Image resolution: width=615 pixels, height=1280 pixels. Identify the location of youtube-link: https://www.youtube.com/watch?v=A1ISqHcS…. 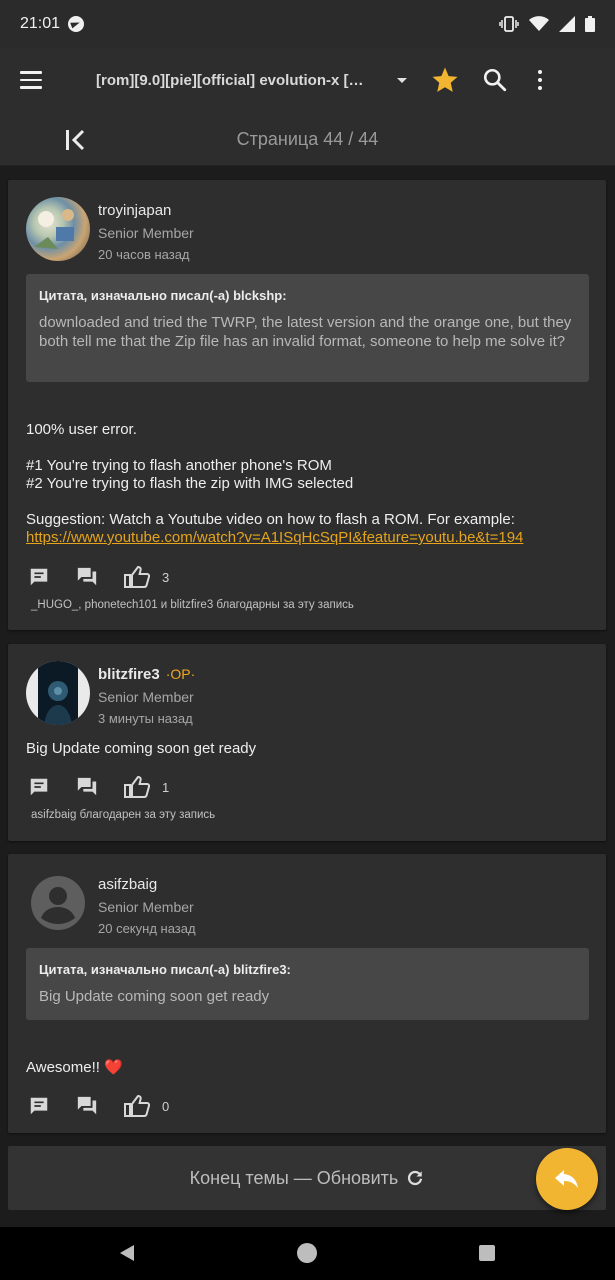
(311, 538).